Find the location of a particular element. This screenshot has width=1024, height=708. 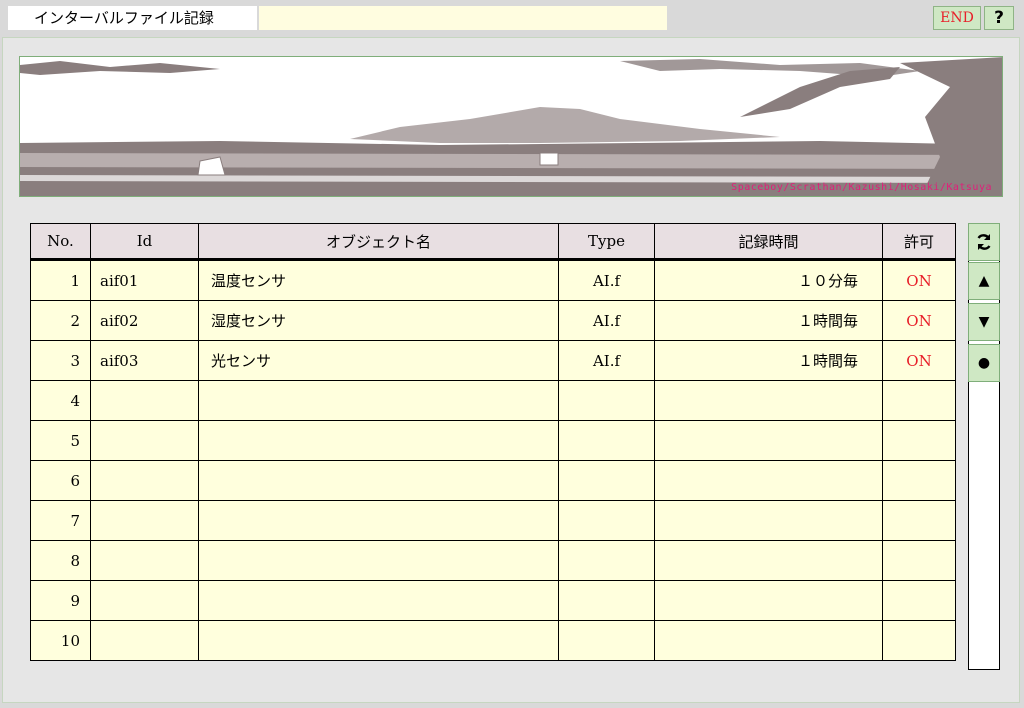

cell-no: 1 is located at coordinates (60, 279).